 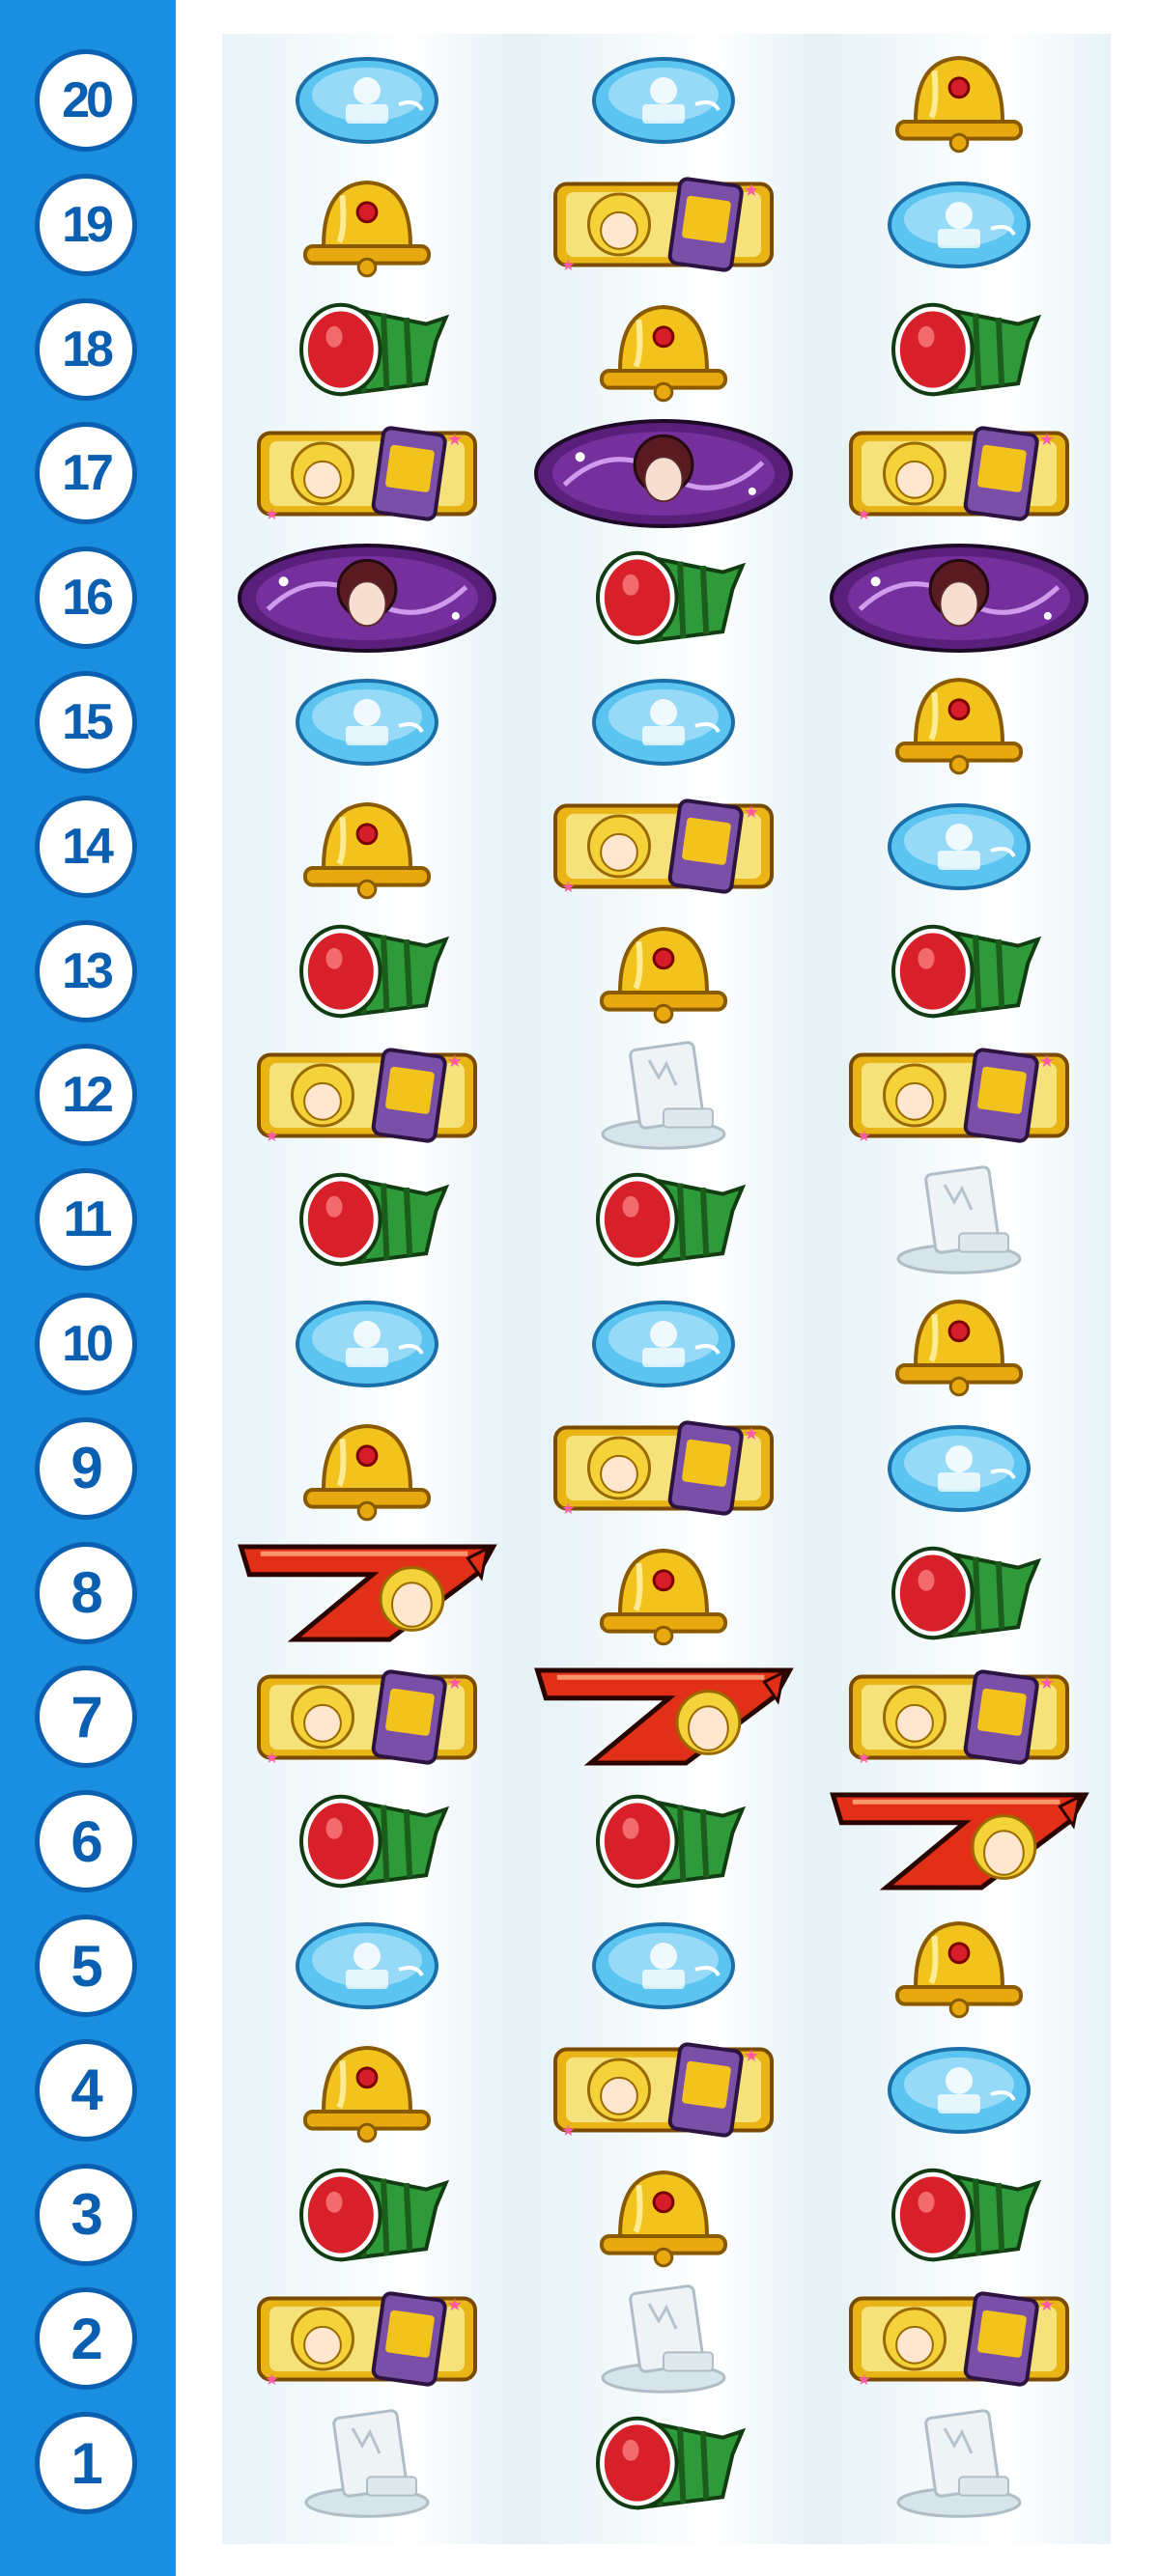 I want to click on row-number-badge: 20, so click(x=86, y=101).